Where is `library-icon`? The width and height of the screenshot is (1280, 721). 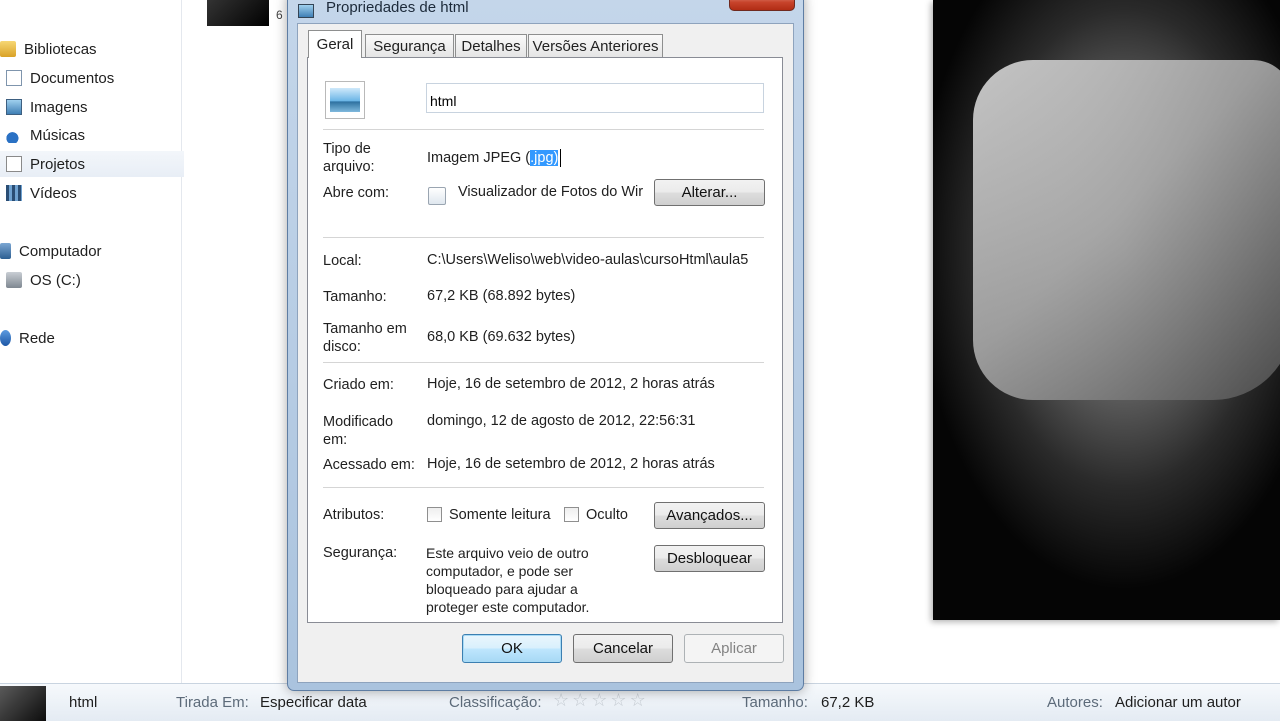
library-icon is located at coordinates (8, 49).